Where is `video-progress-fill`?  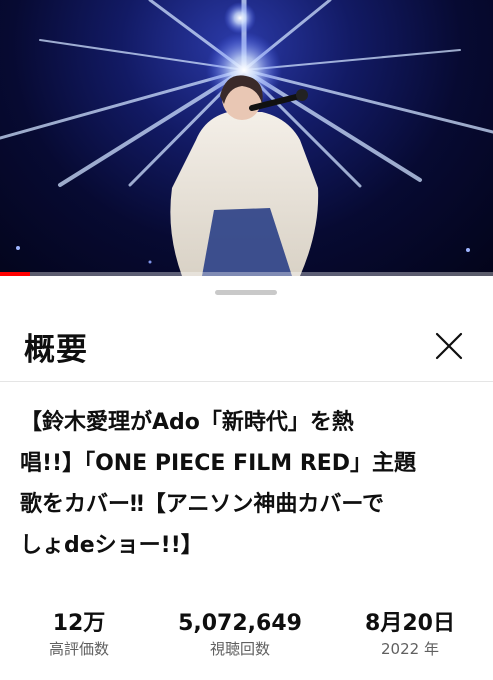 video-progress-fill is located at coordinates (15, 274).